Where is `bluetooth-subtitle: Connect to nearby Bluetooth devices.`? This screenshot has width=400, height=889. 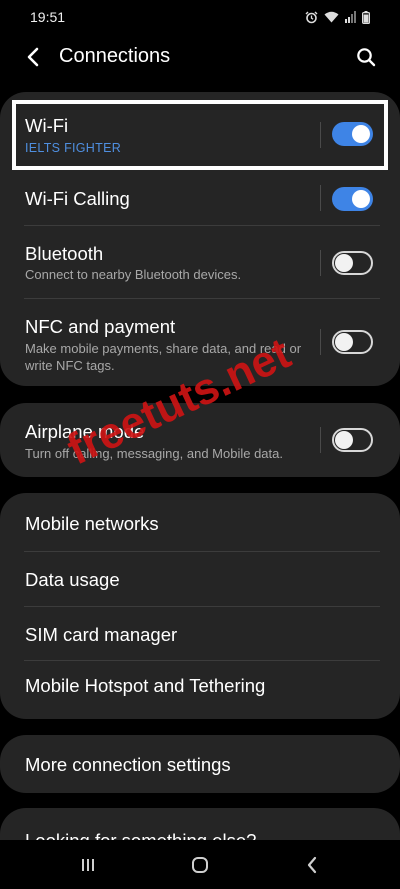
bluetooth-subtitle: Connect to nearby Bluetooth devices. is located at coordinates (133, 274).